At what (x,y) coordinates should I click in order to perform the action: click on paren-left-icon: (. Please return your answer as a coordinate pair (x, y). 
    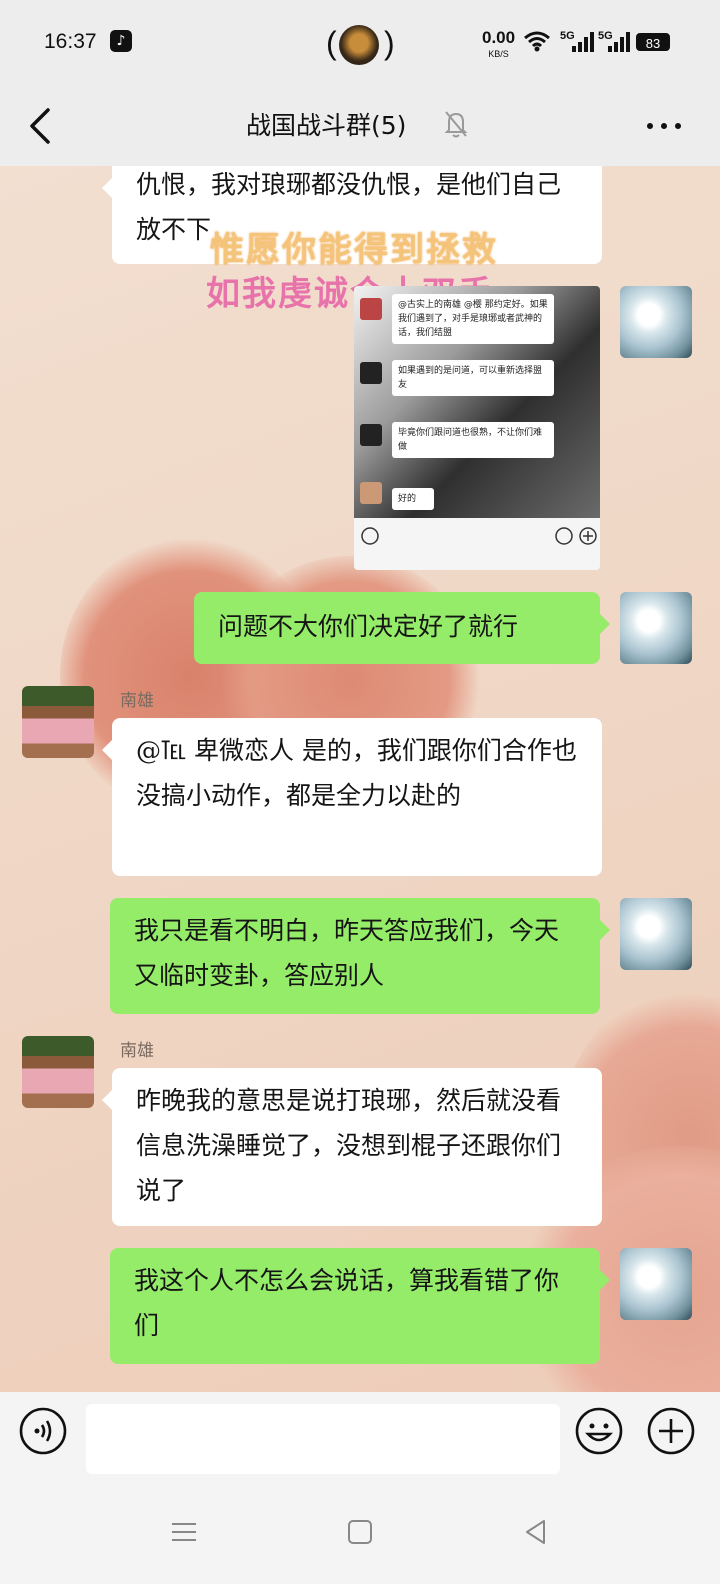
    Looking at the image, I should click on (331, 43).